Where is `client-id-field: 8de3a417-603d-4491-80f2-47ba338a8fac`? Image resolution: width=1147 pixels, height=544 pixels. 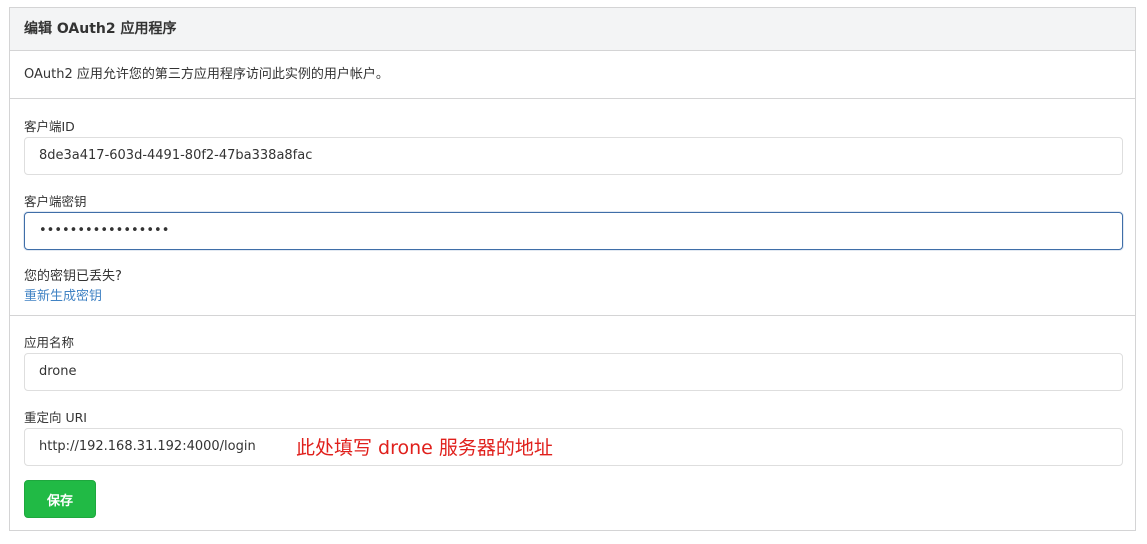 client-id-field: 8de3a417-603d-4491-80f2-47ba338a8fac is located at coordinates (573, 156).